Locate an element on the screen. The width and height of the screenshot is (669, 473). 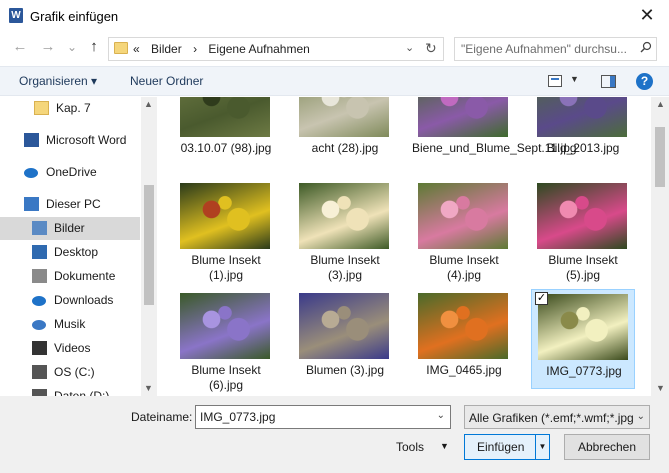
file-tile: acht (28).jpg is located at coordinates (345, 132).